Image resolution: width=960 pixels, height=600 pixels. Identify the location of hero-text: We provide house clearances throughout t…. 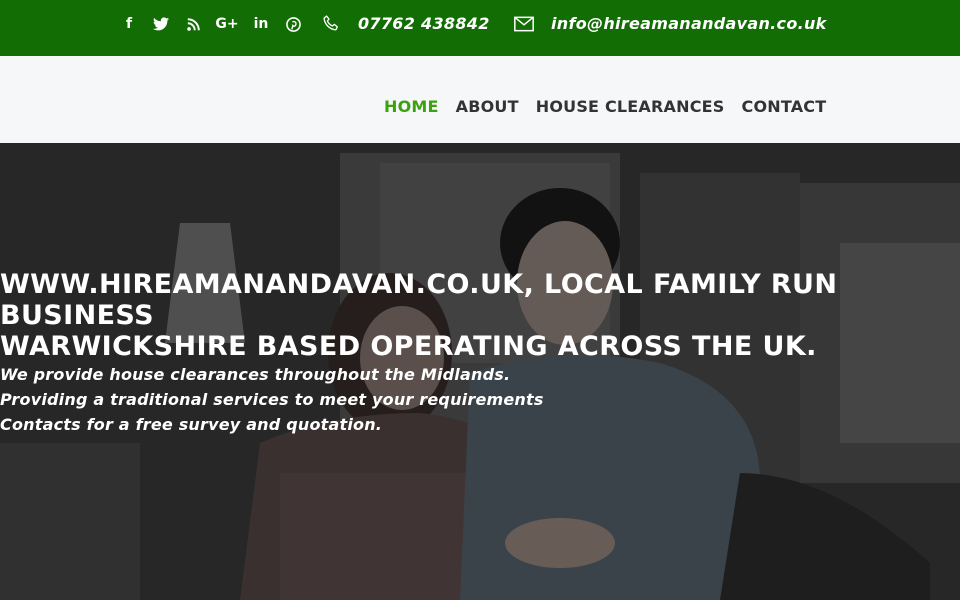
(272, 399).